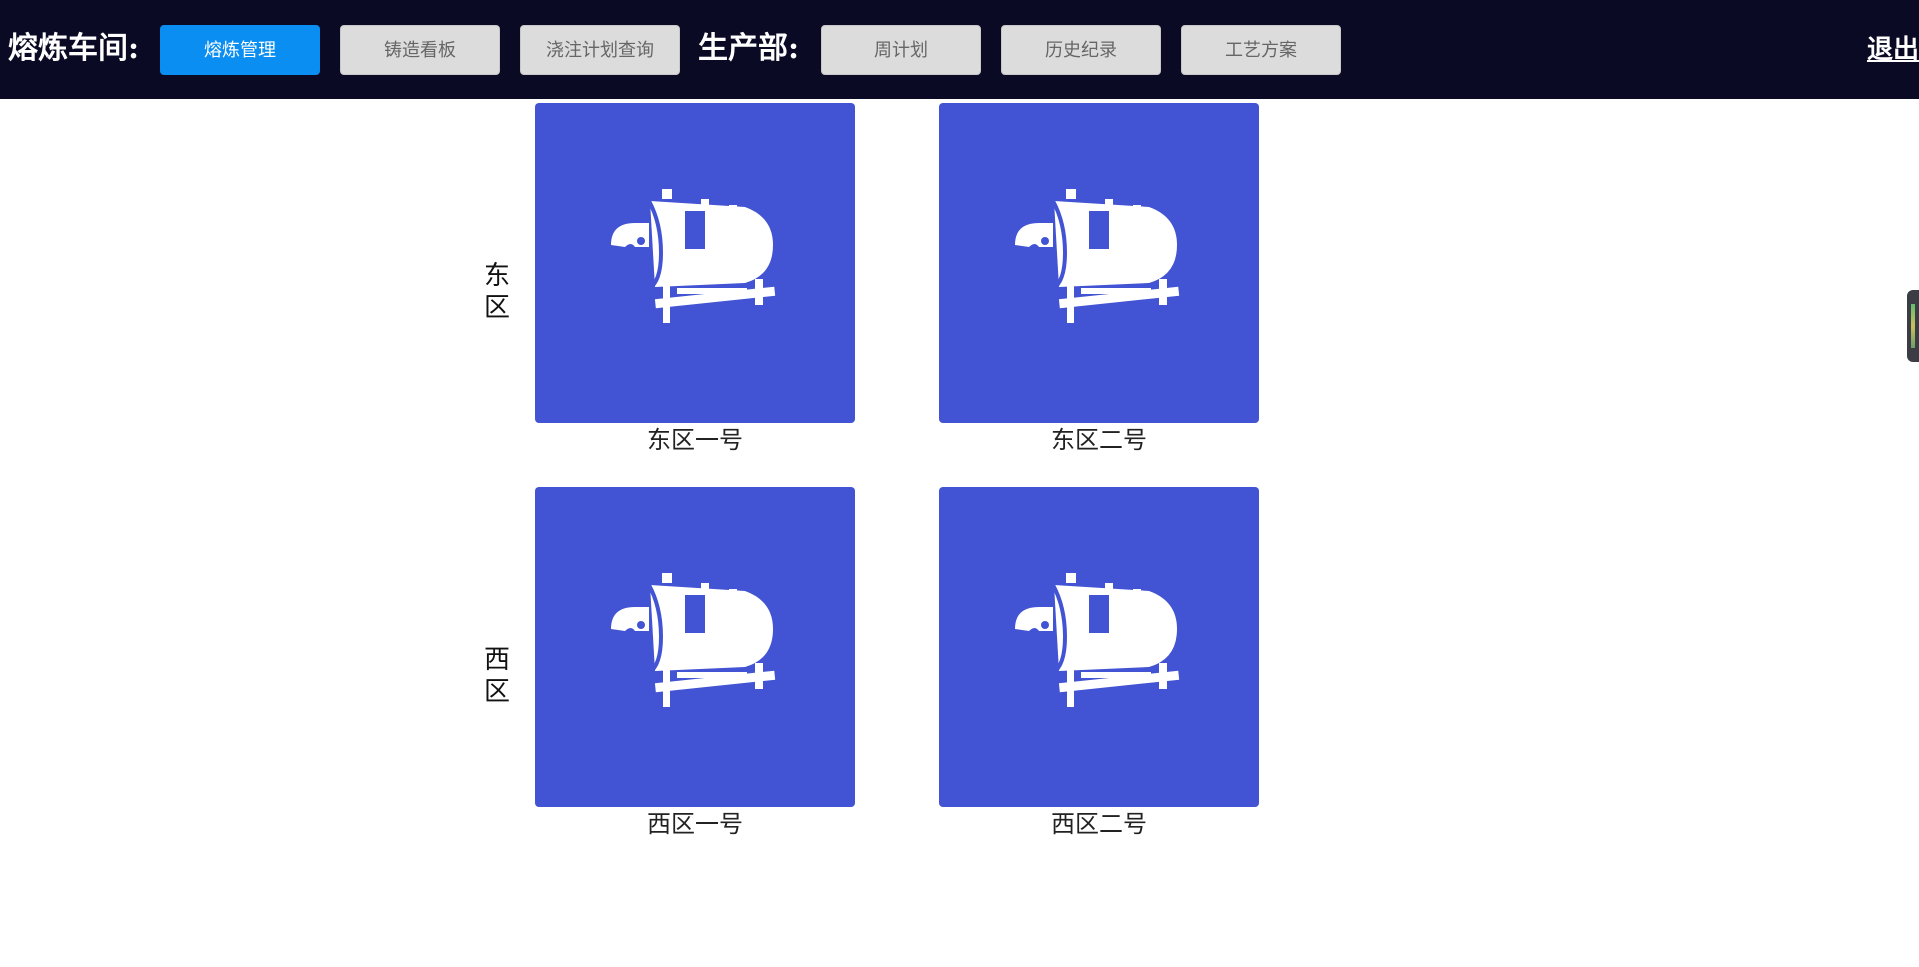  Describe the element at coordinates (420, 50) in the screenshot. I see `nav-button-casting-board: 铸造看板` at that location.